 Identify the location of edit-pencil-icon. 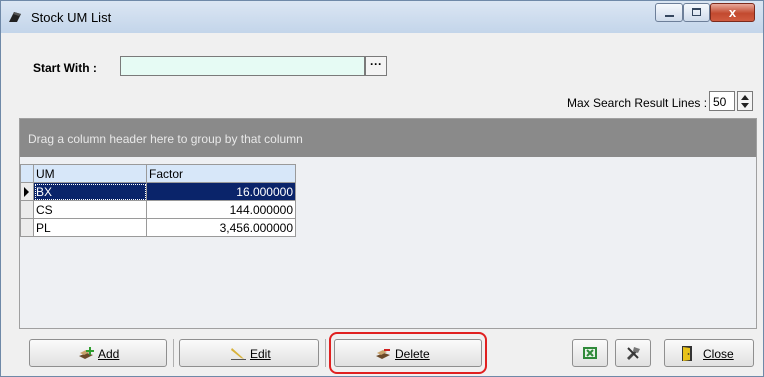
(238, 354).